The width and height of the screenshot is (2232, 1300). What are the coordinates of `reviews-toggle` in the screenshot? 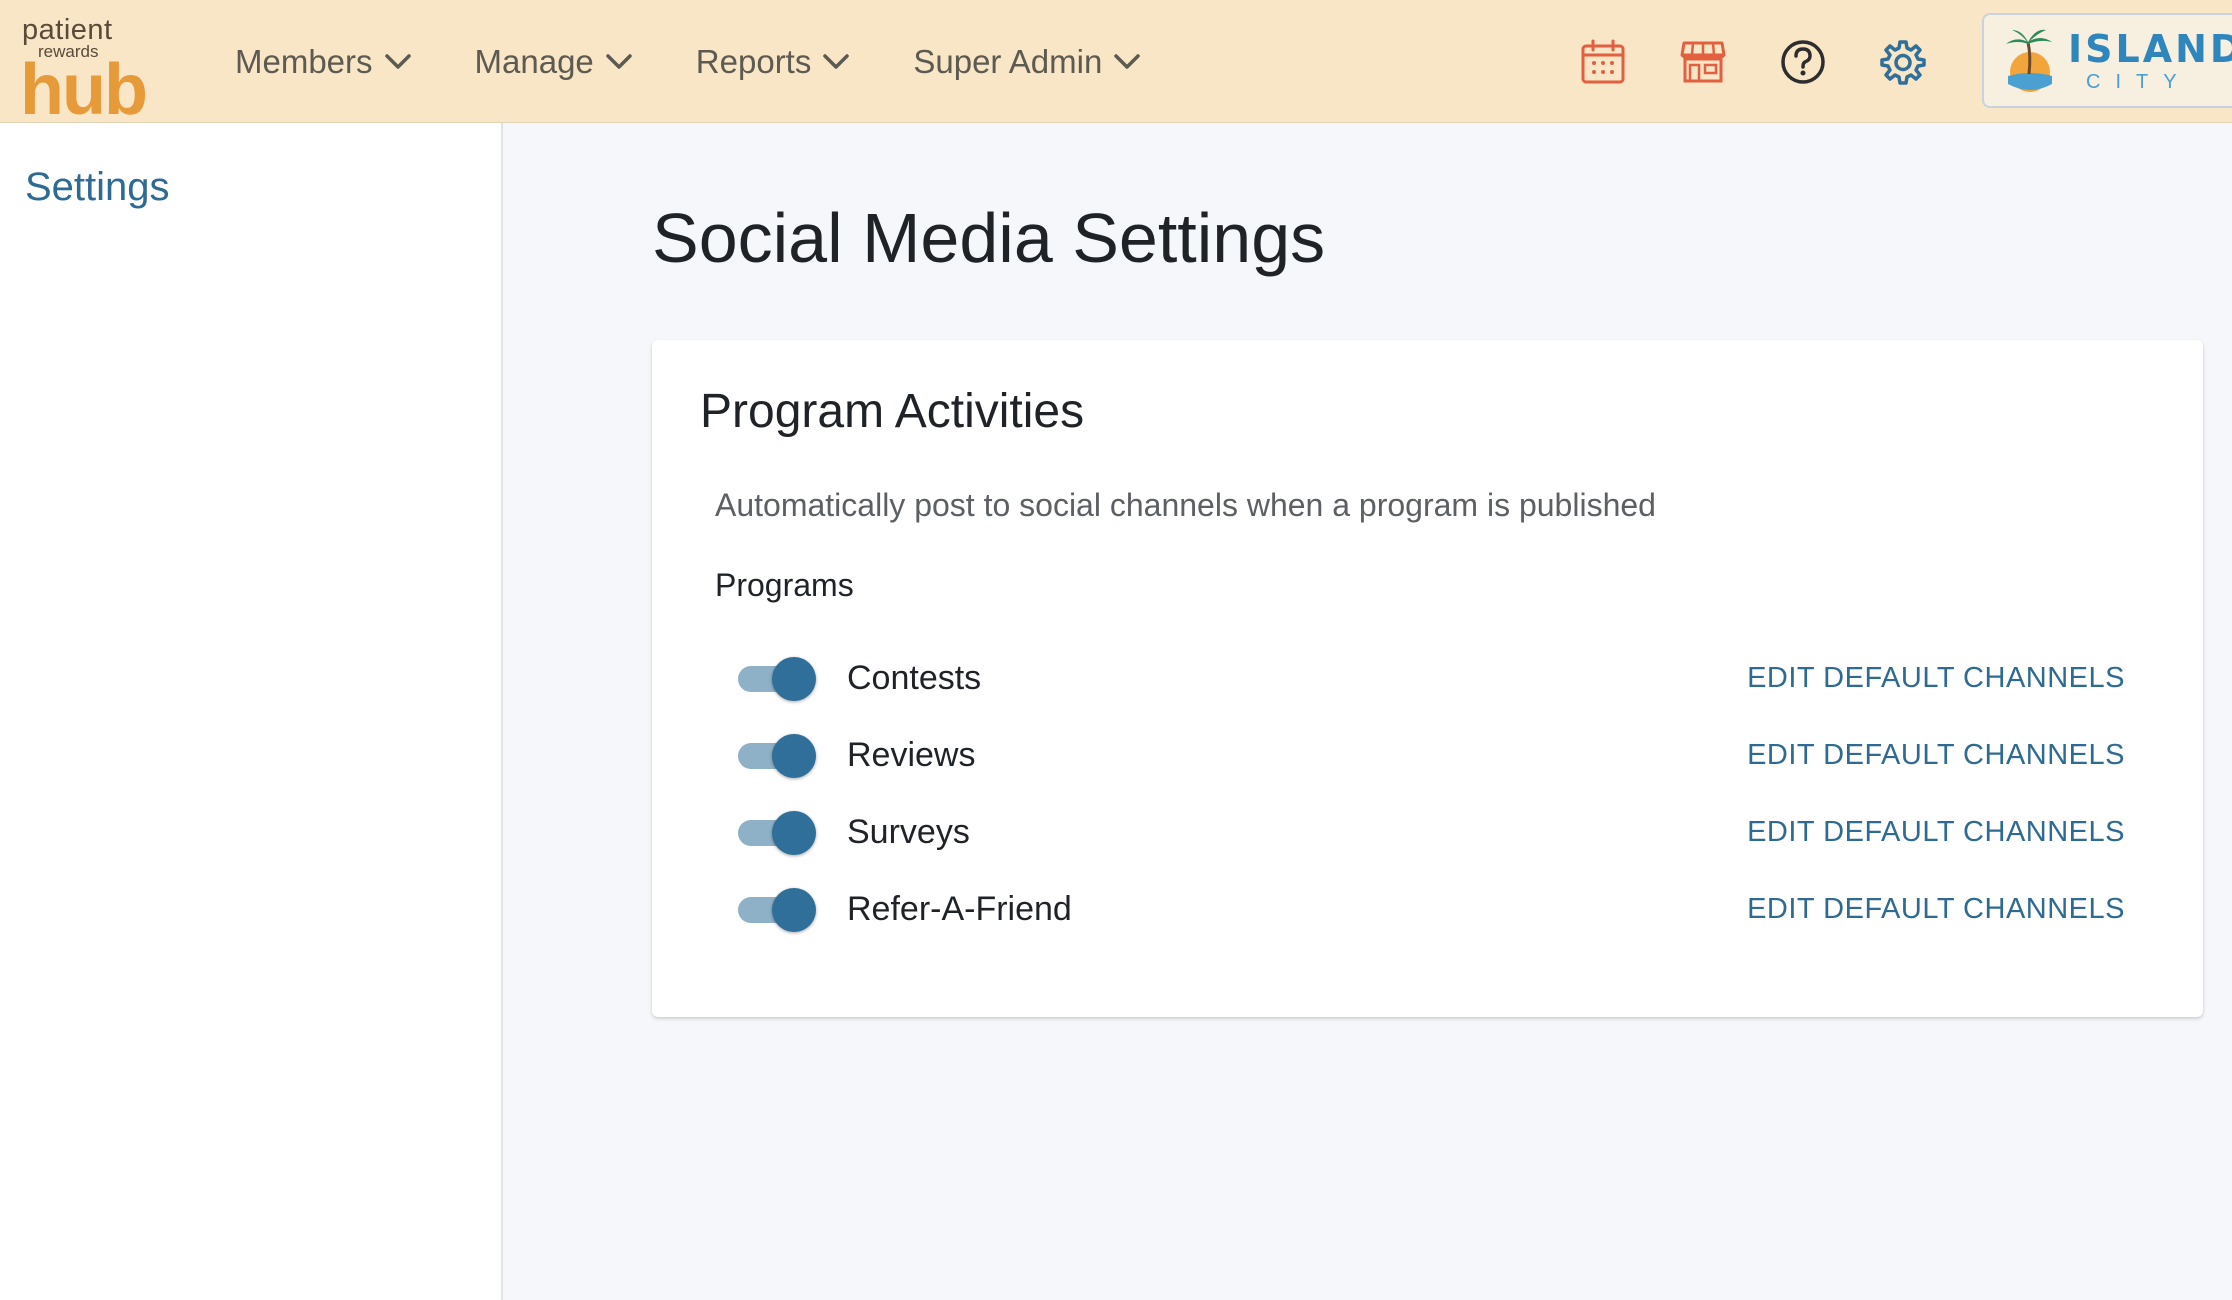 It's located at (777, 755).